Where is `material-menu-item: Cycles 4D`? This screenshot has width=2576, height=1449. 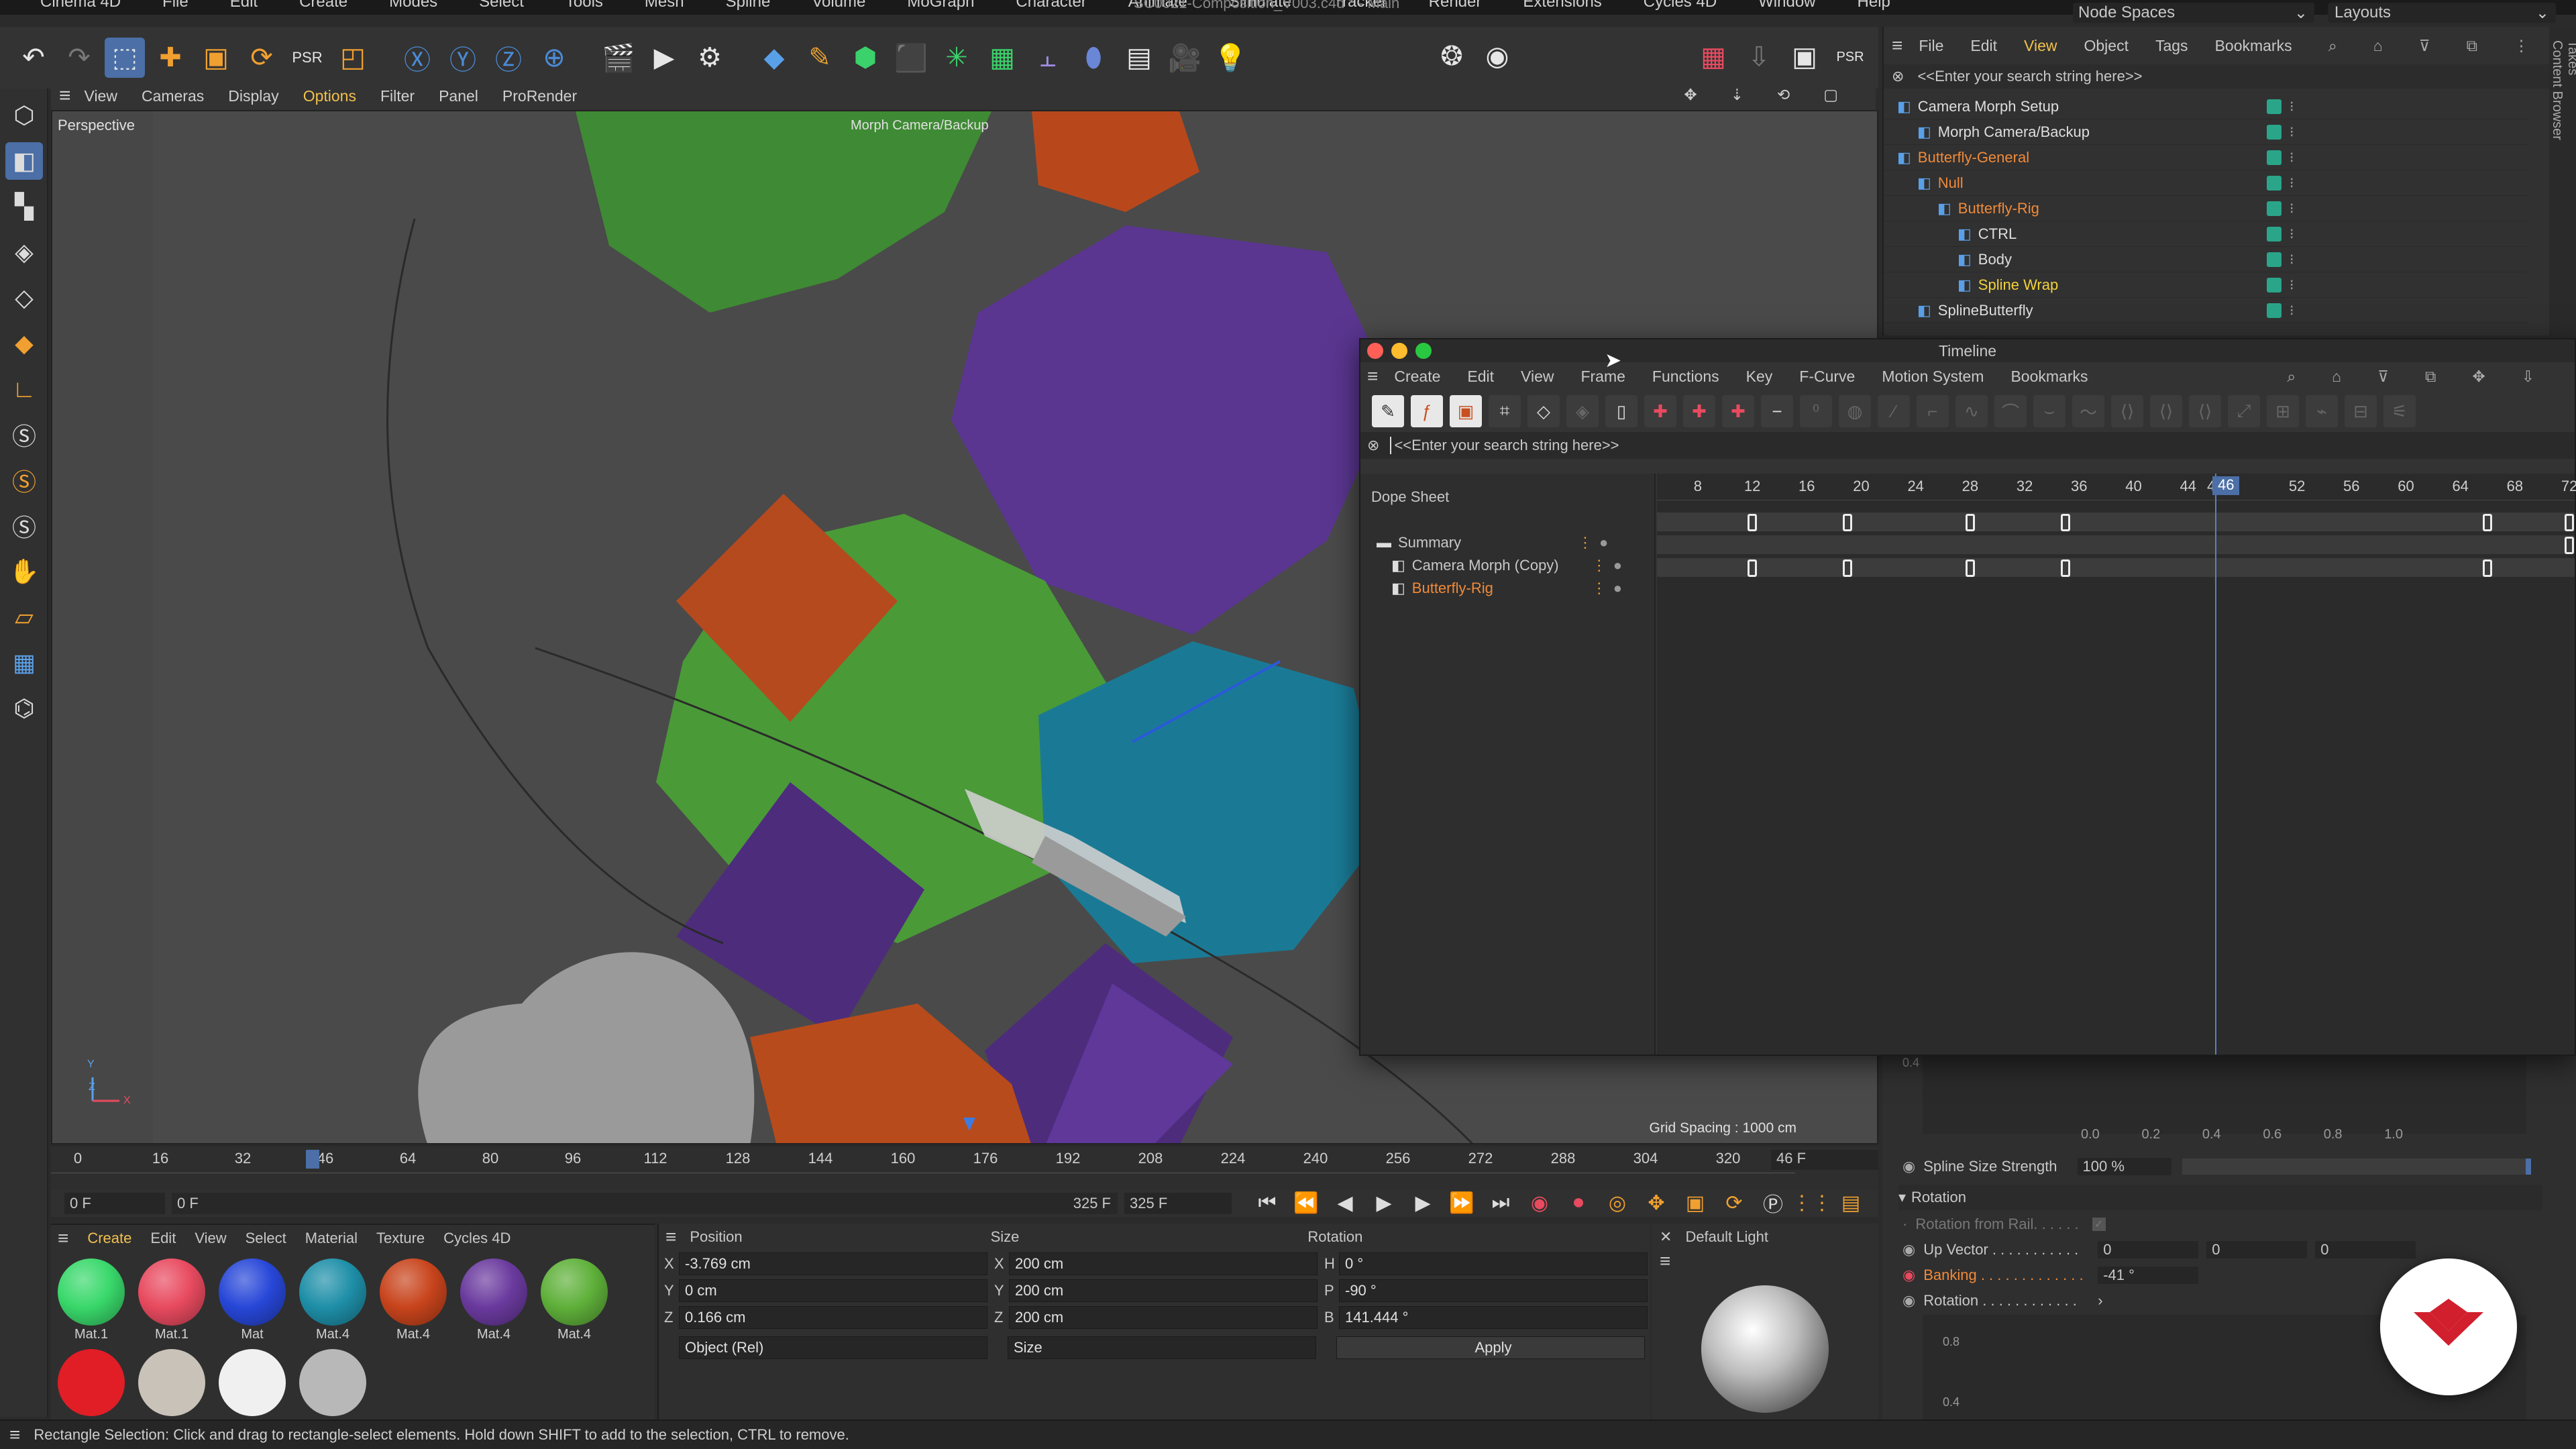 material-menu-item: Cycles 4D is located at coordinates (477, 1238).